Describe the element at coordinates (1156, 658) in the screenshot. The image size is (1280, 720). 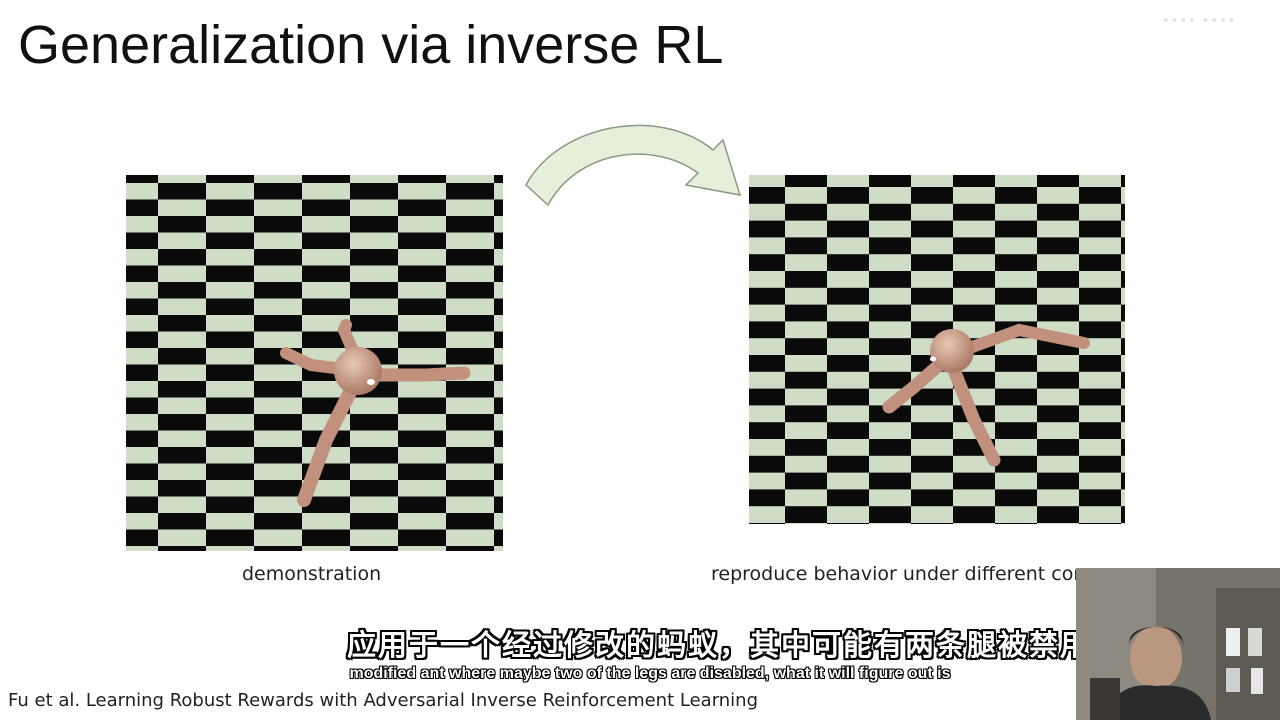
I see `person-face` at that location.